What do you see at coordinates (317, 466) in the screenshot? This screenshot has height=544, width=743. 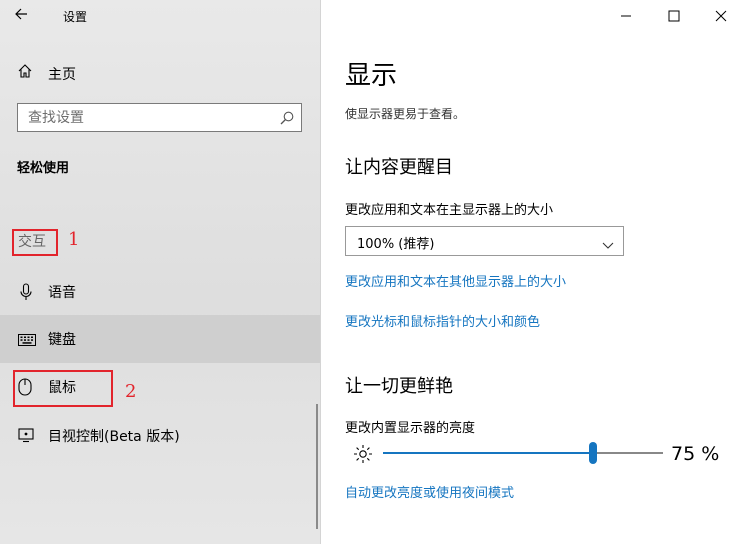 I see `sidebar-scrollbar` at bounding box center [317, 466].